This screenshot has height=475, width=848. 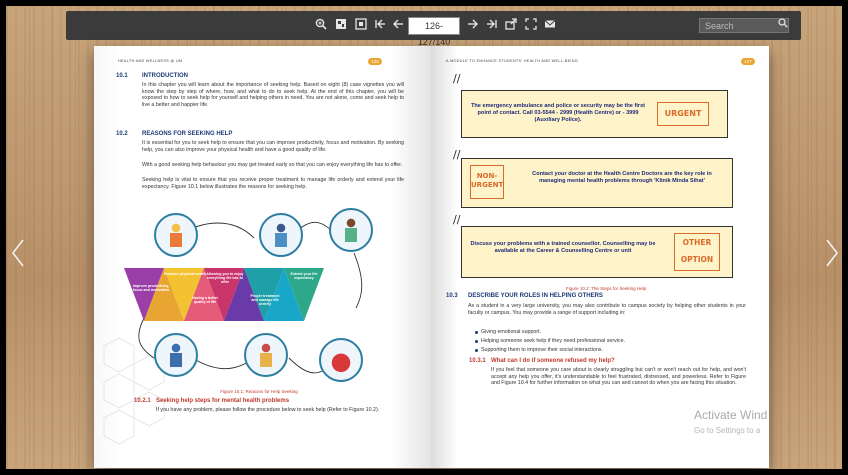 I want to click on page-number-badge: 127, so click(x=748, y=61).